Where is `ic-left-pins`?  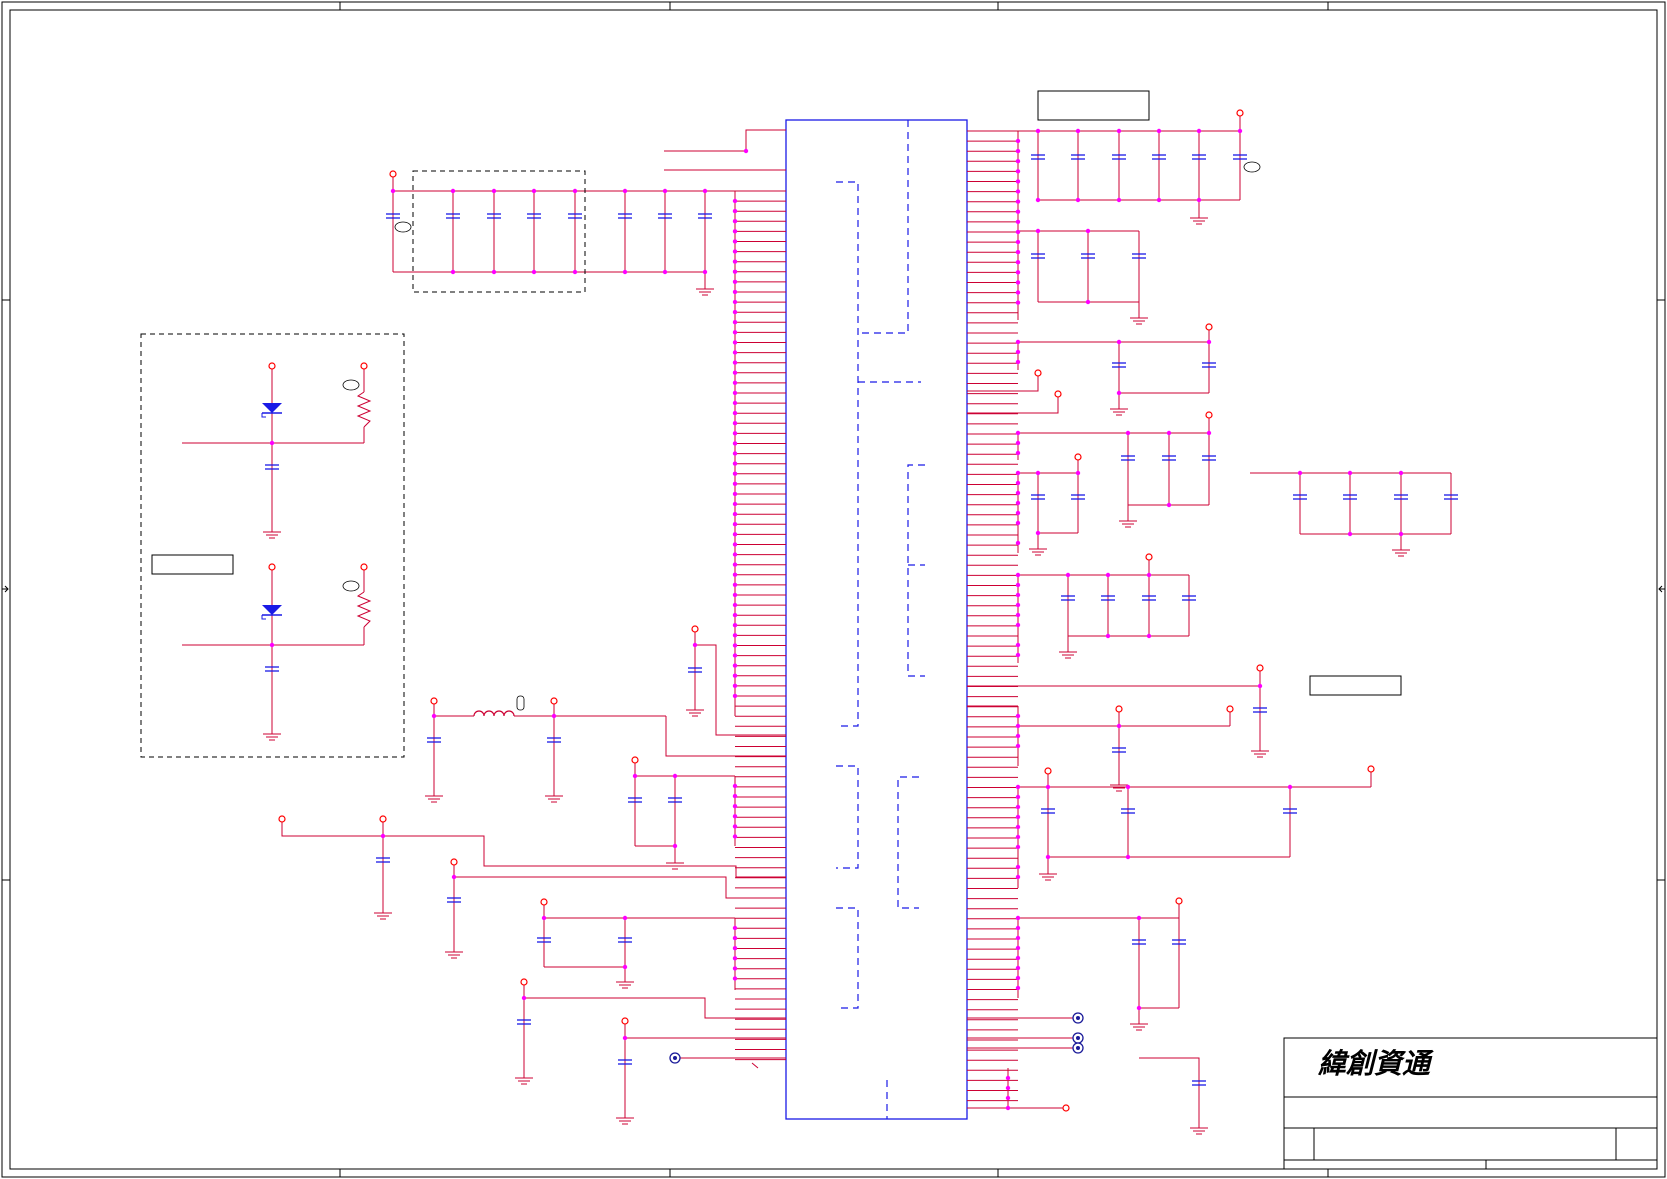
ic-left-pins is located at coordinates (760, 625).